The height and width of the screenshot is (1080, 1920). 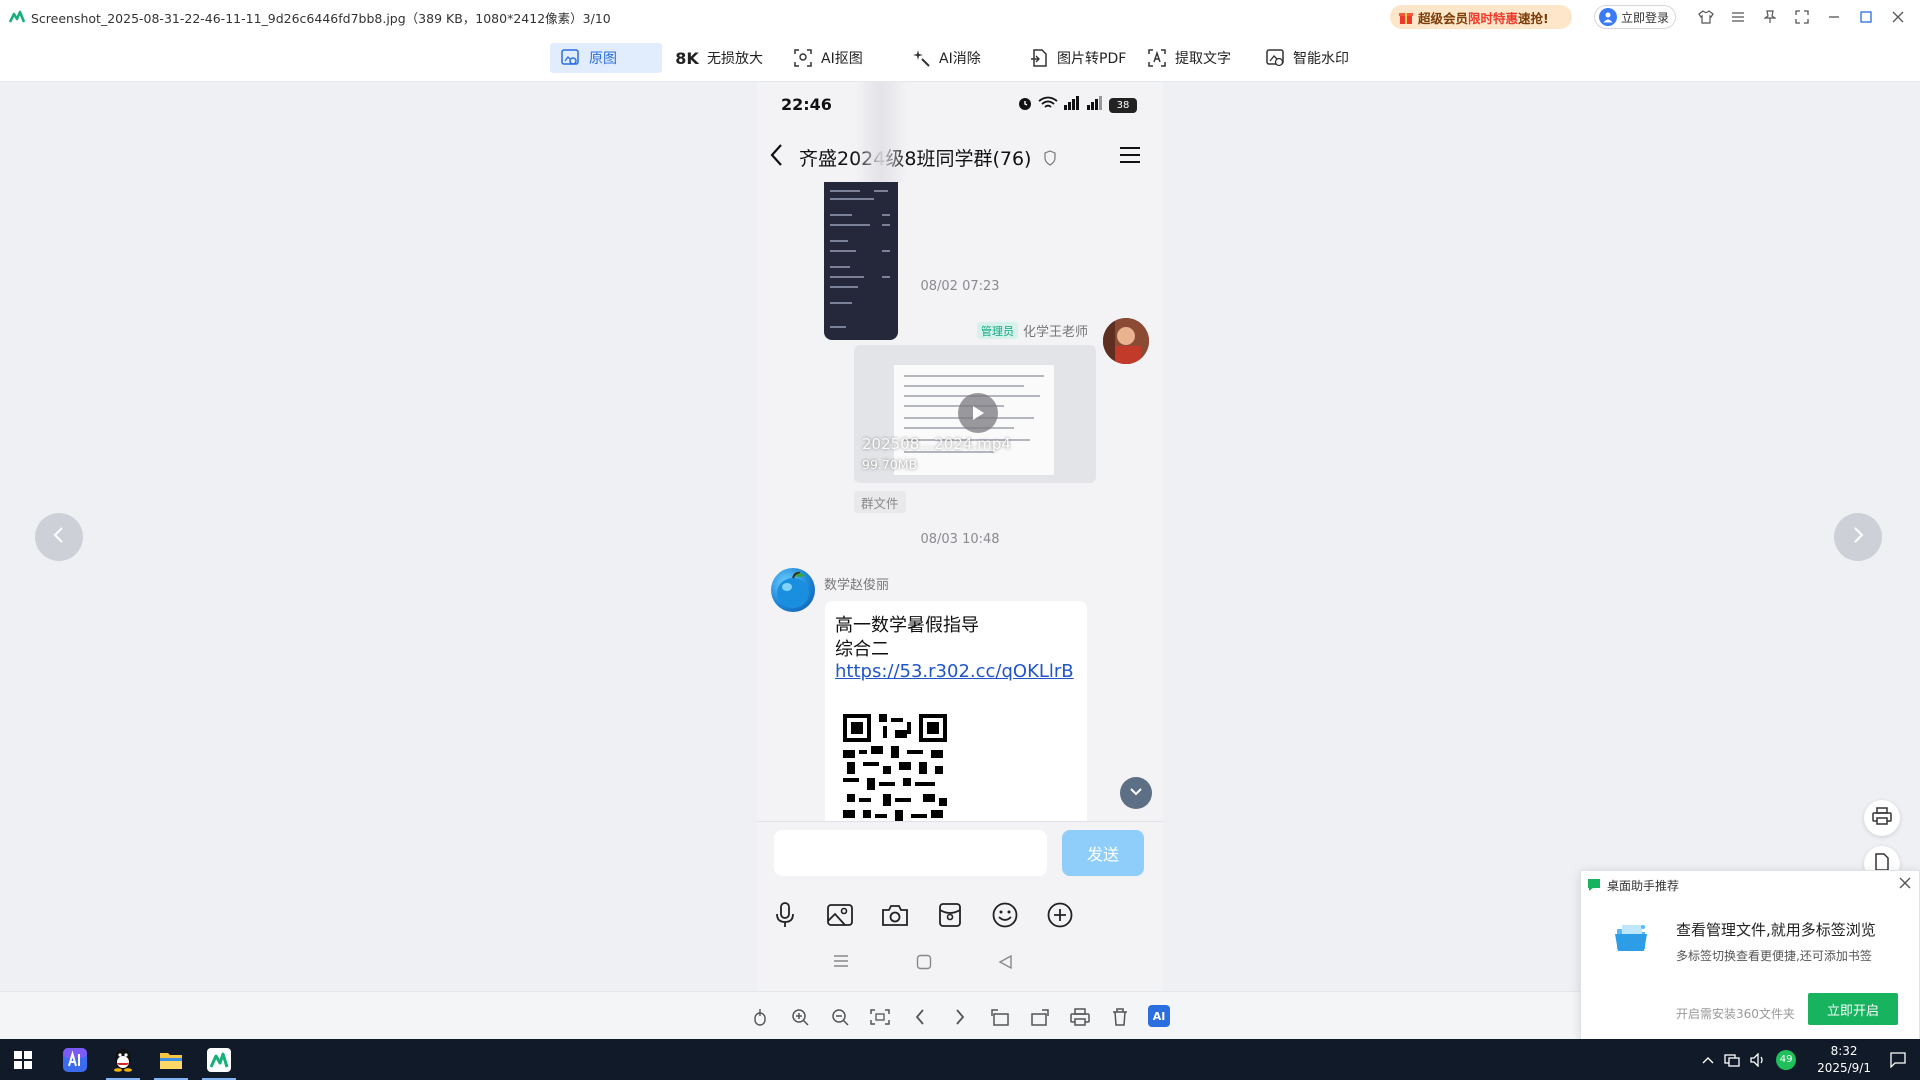 I want to click on tool-smart-watermark: 智能水印, so click(x=1306, y=58).